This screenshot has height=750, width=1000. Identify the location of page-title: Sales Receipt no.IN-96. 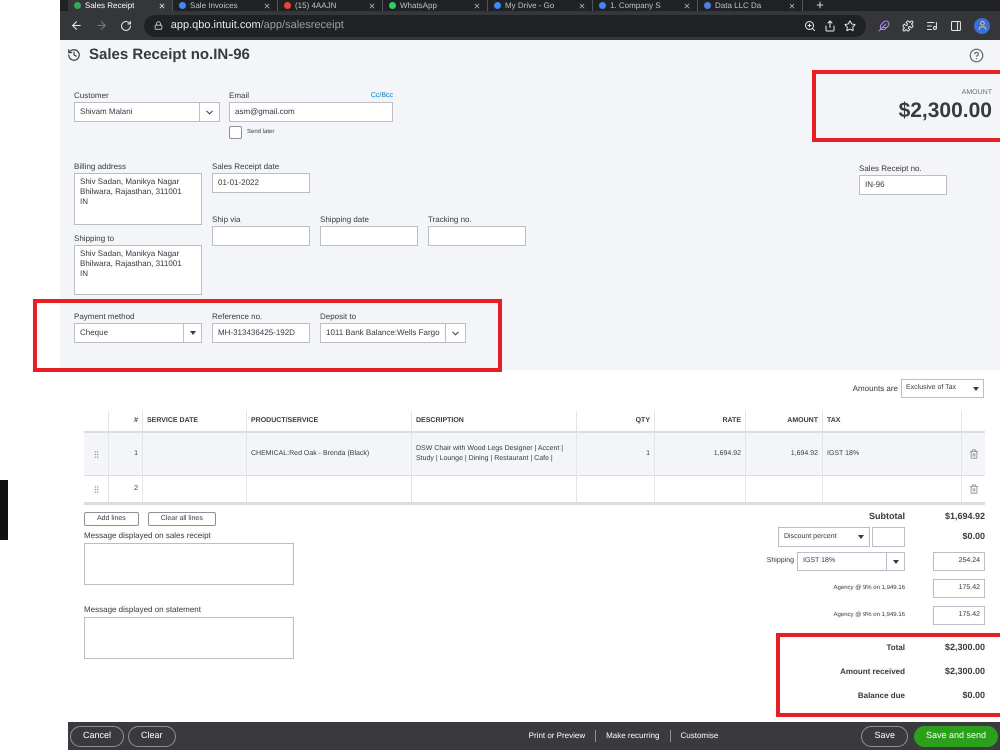
(169, 54).